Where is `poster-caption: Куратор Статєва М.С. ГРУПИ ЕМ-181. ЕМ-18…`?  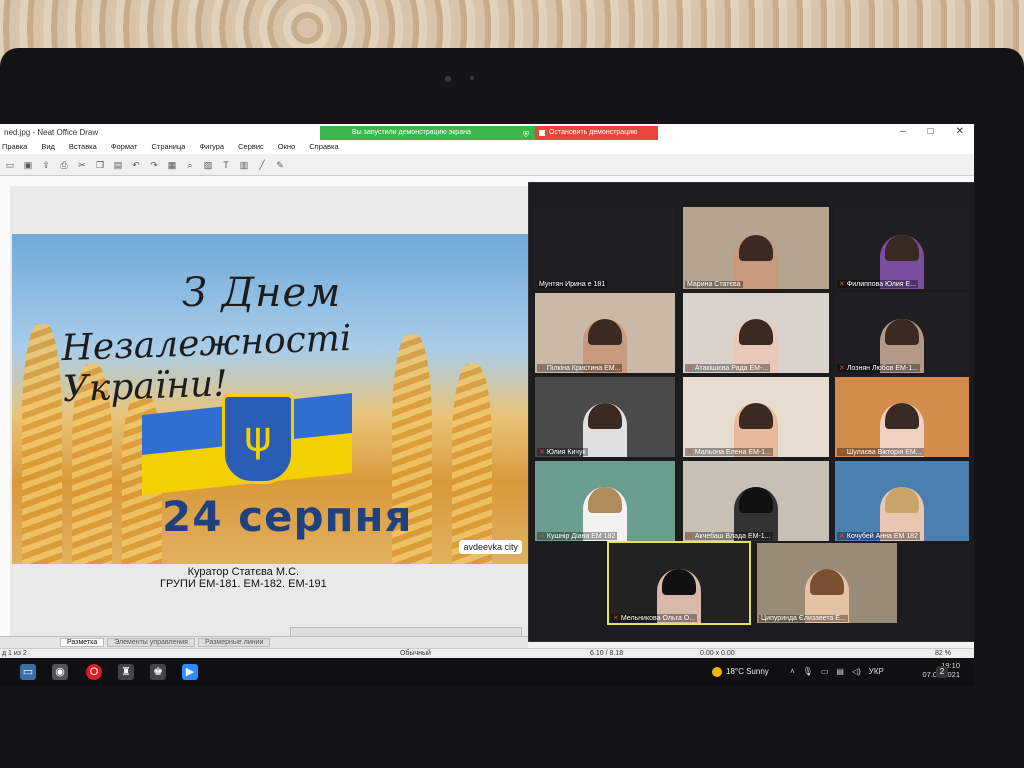 poster-caption: Куратор Статєва М.С. ГРУПИ ЕМ-181. ЕМ-18… is located at coordinates (243, 578).